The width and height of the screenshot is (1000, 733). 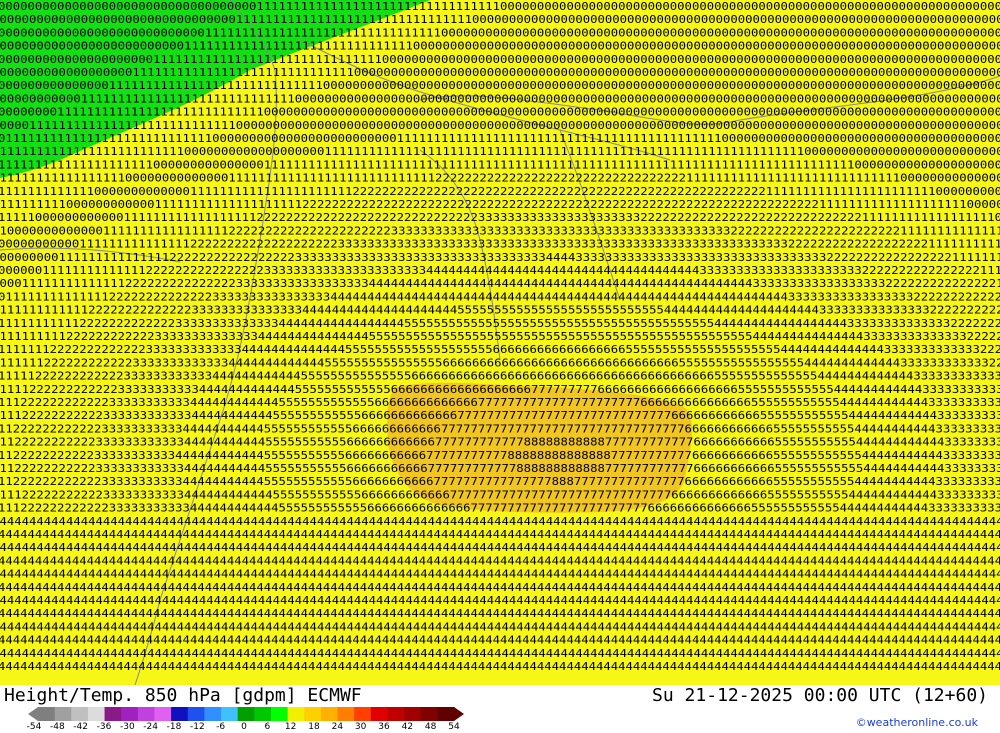 I want to click on color-scale-tick: 0, so click(x=244, y=727).